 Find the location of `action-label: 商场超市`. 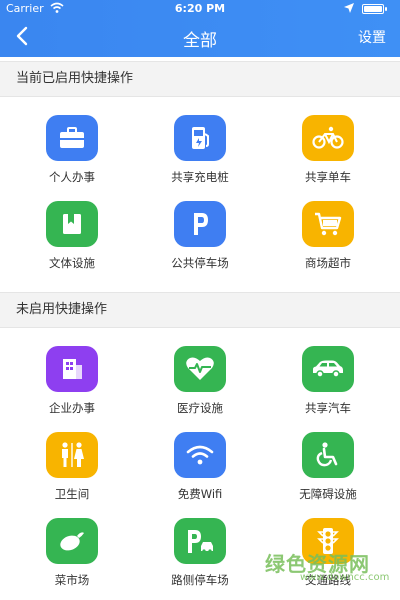

action-label: 商场超市 is located at coordinates (328, 263).